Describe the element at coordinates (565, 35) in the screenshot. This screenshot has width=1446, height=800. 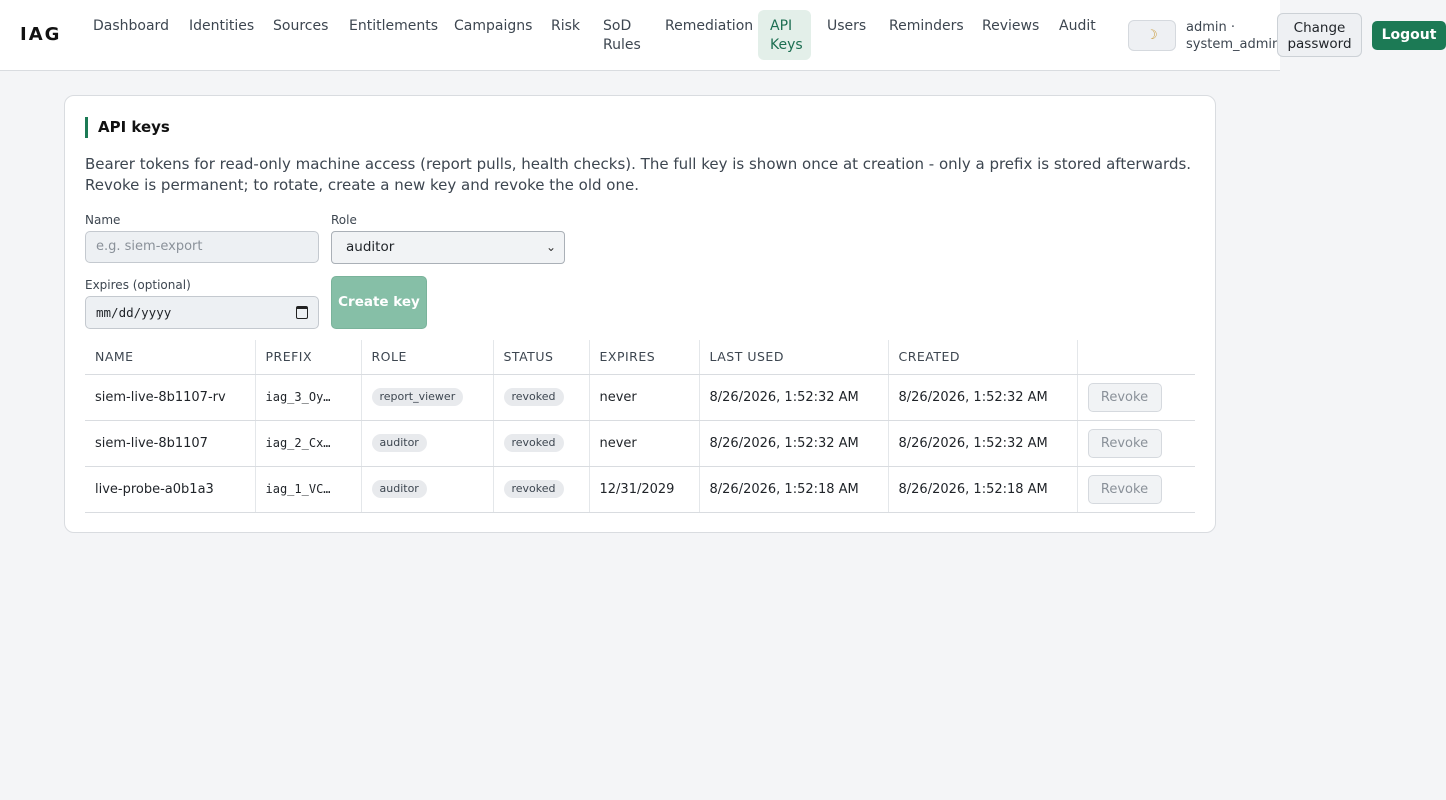
I see `nav-risk: Risk` at that location.